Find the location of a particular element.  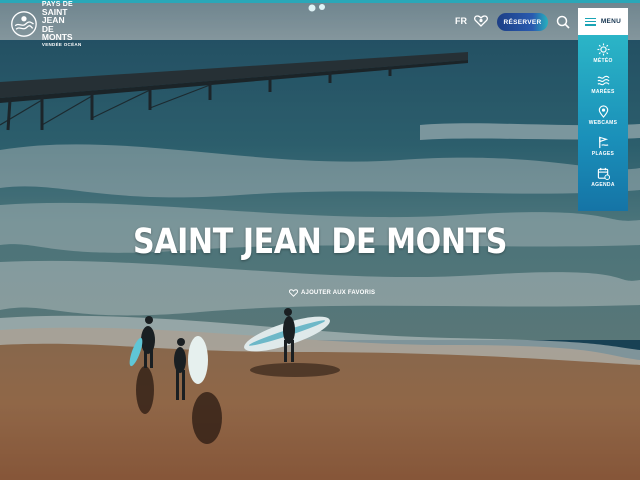

menu-label: MENU is located at coordinates (611, 21).